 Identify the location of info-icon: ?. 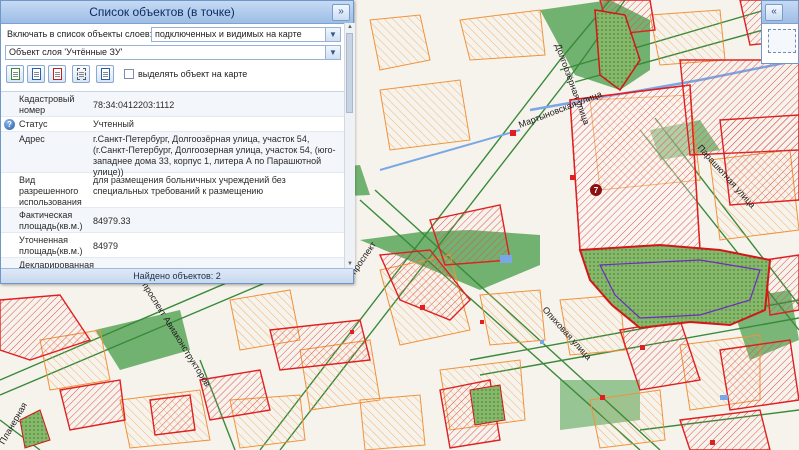
(9, 124).